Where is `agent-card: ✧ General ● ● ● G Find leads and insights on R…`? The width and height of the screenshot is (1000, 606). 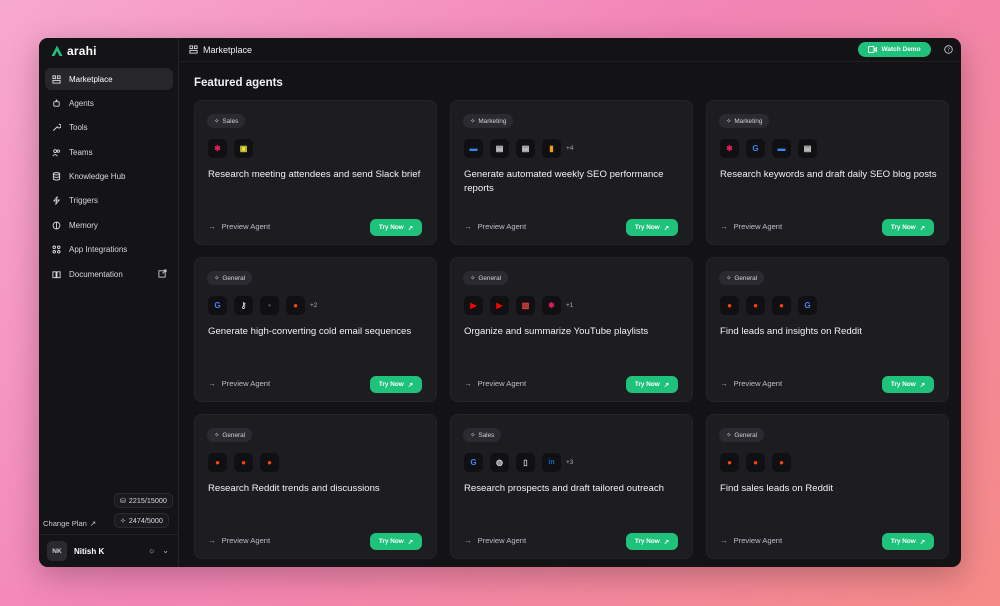
agent-card: ✧ General ● ● ● G Find leads and insights on R… is located at coordinates (827, 329).